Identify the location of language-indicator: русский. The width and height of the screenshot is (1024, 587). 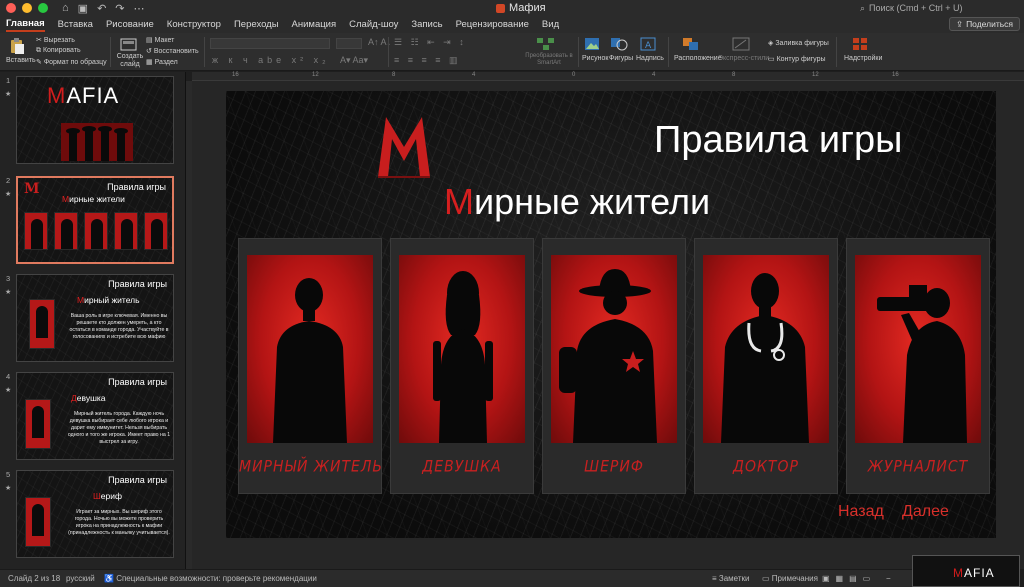
(80, 578).